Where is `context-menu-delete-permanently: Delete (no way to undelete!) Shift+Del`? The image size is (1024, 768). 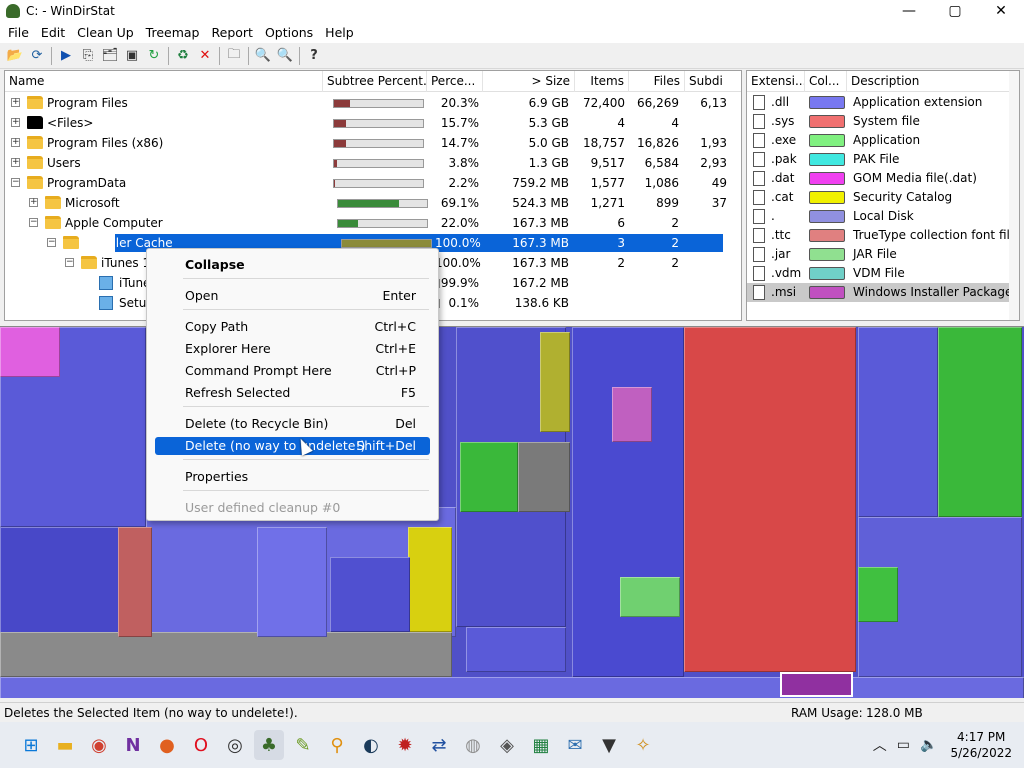 context-menu-delete-permanently: Delete (no way to undelete!) Shift+Del is located at coordinates (292, 446).